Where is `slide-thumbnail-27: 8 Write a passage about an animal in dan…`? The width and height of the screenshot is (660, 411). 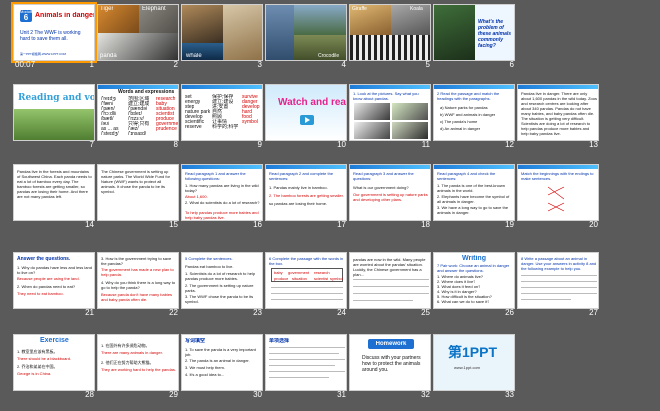 slide-thumbnail-27: 8 Write a passage about an animal in dan… is located at coordinates (558, 284).